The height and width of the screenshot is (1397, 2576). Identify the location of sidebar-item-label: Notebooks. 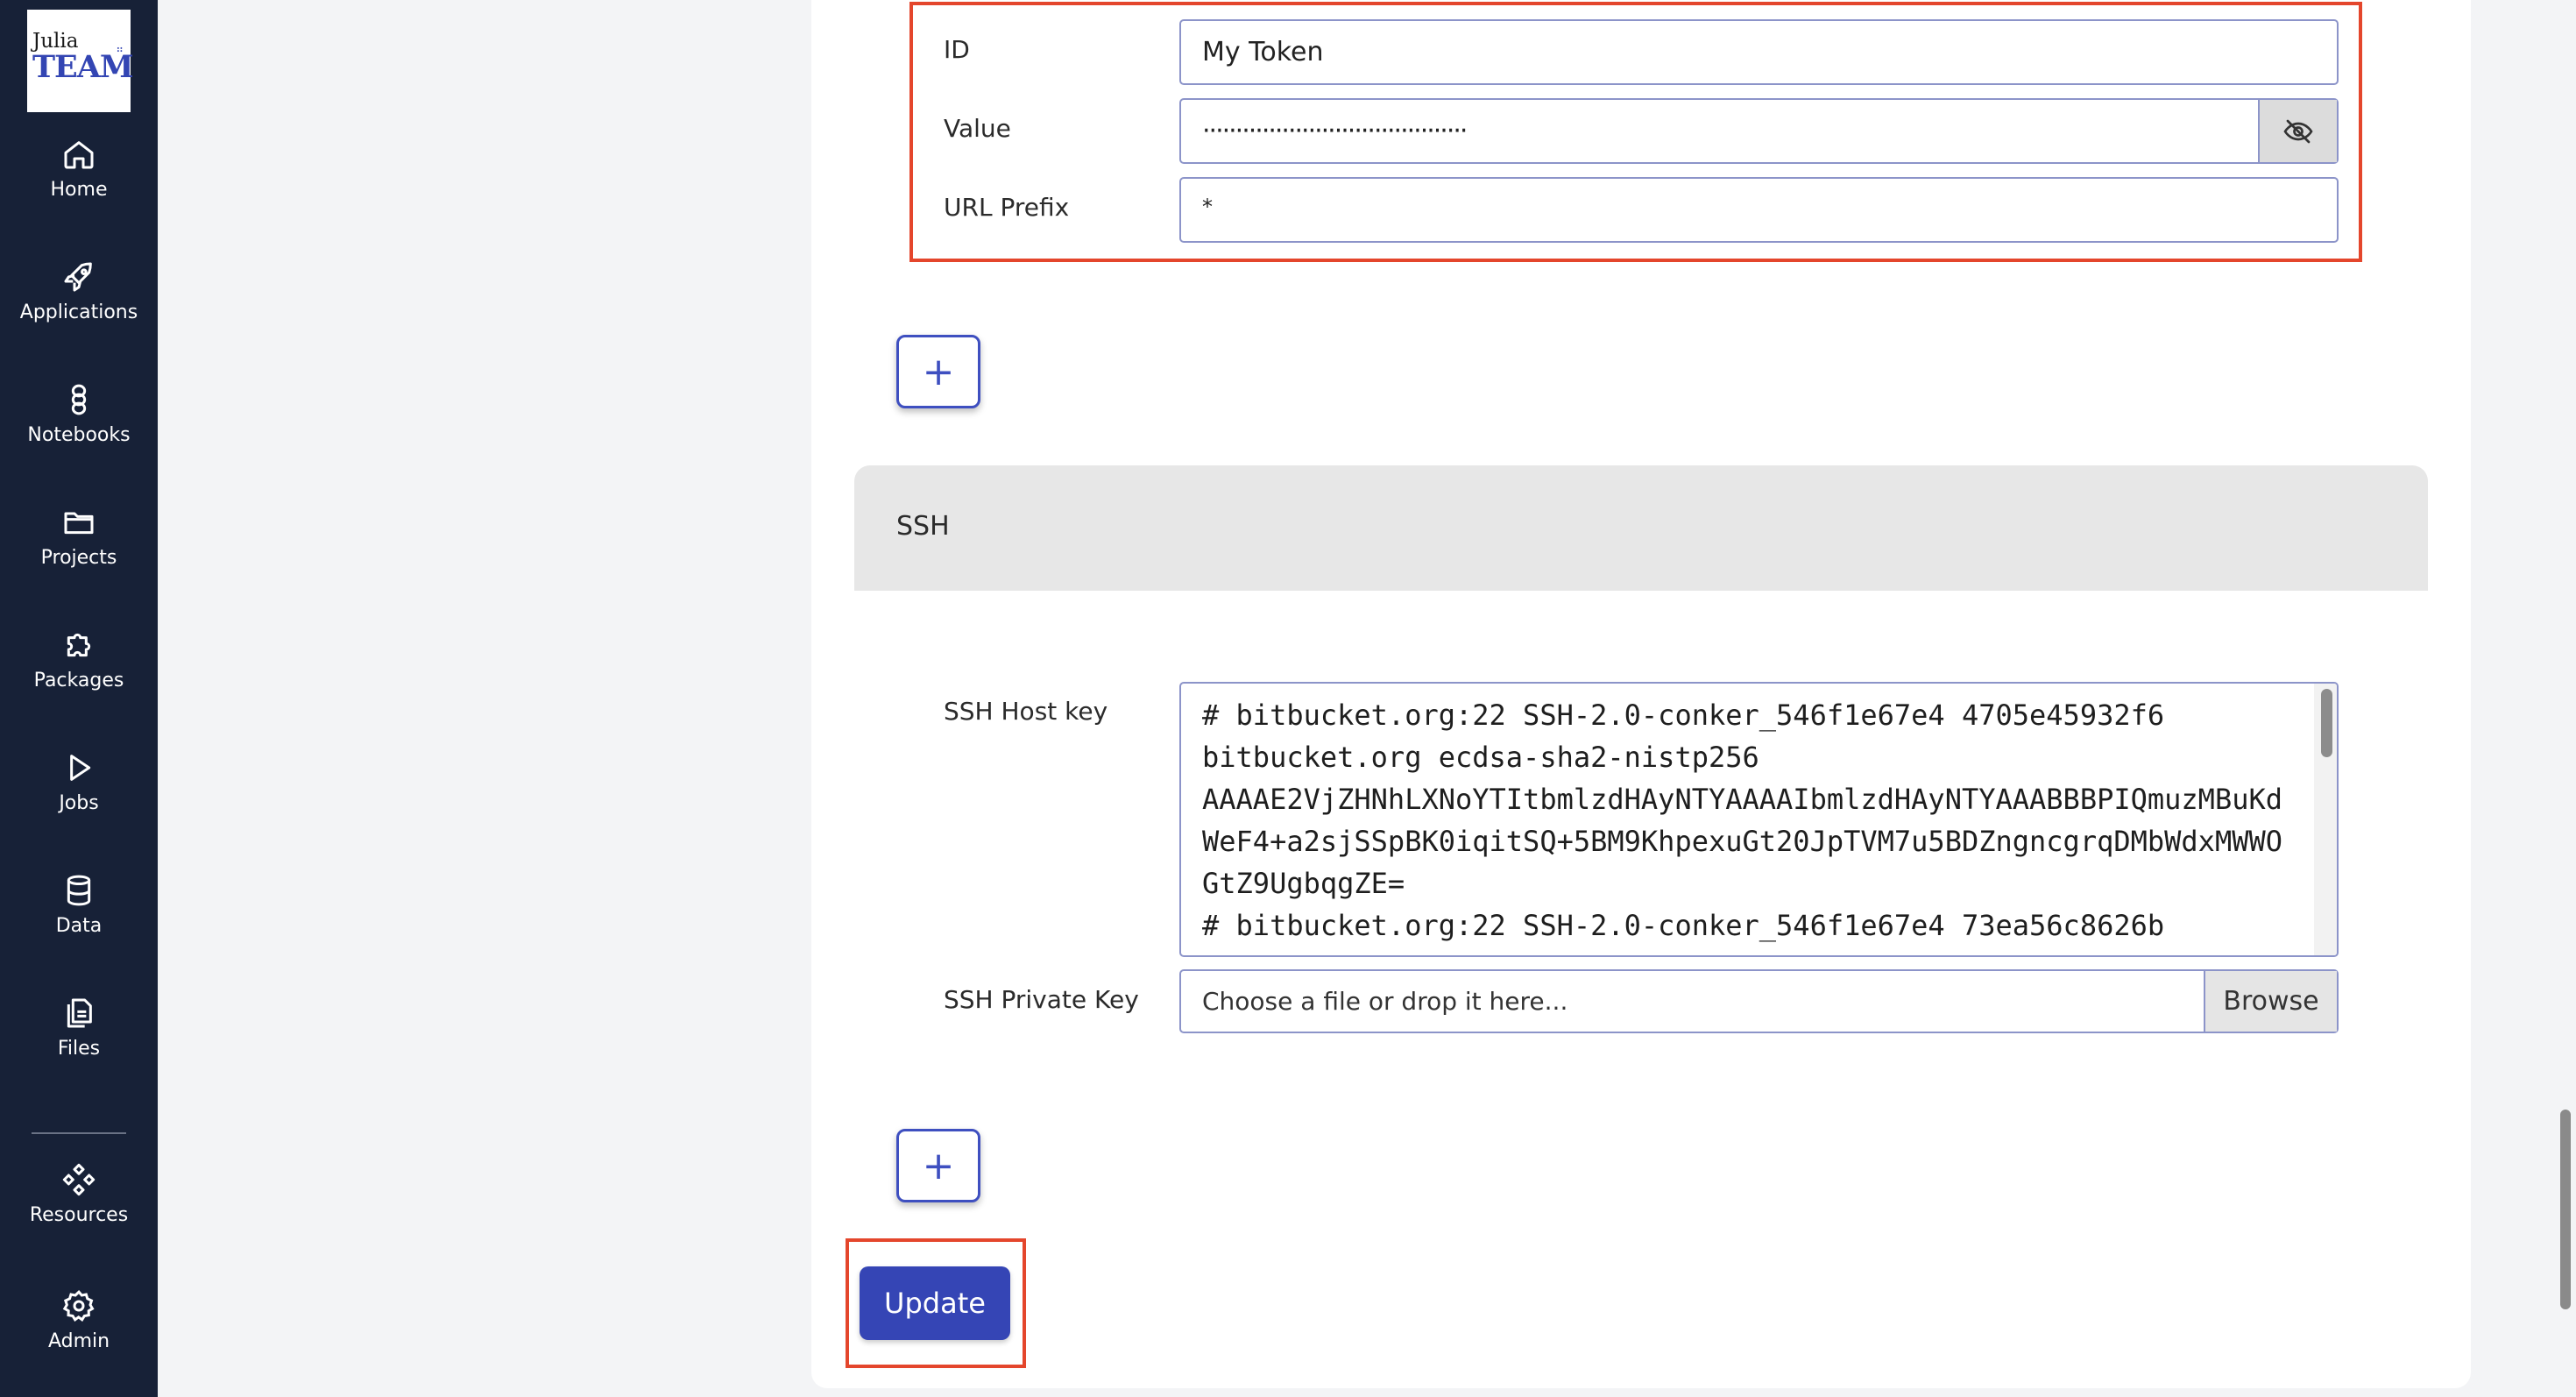
(79, 435).